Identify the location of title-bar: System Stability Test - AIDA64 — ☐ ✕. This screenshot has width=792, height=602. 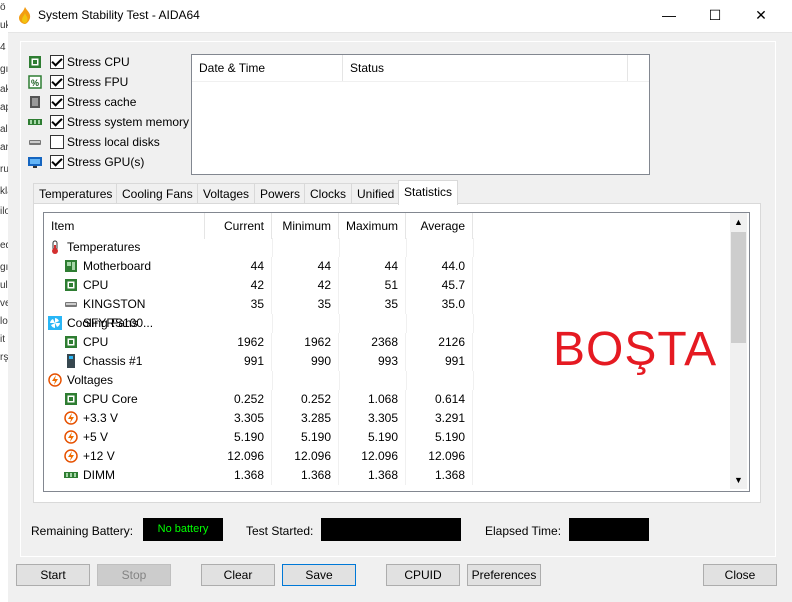
(400, 16).